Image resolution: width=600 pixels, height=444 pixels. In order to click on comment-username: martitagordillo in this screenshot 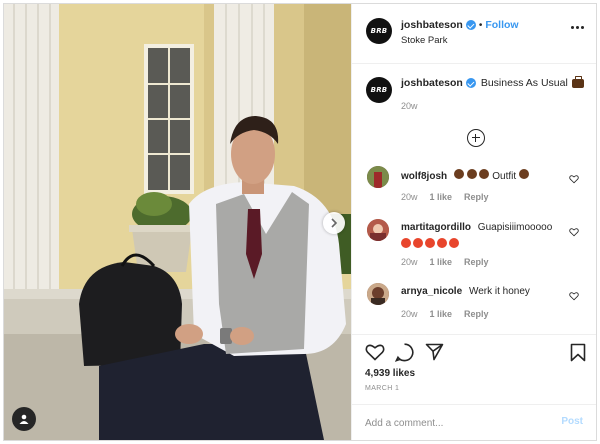, I will do `click(436, 227)`.